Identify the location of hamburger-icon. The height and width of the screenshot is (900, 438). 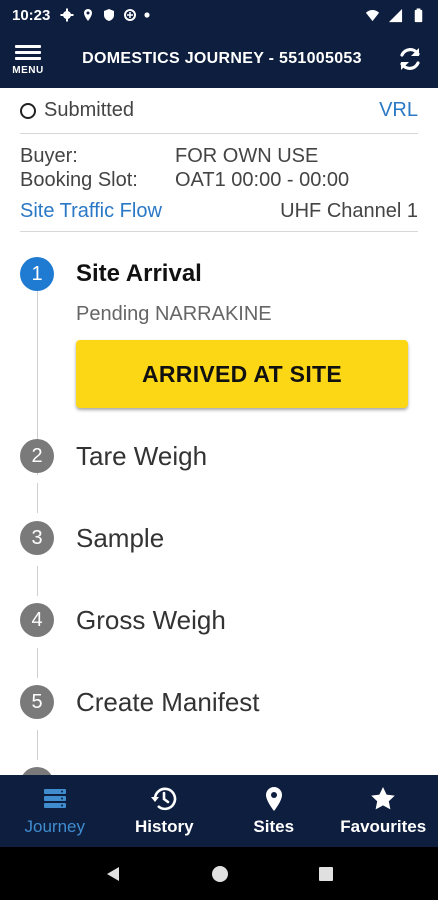
(28, 52).